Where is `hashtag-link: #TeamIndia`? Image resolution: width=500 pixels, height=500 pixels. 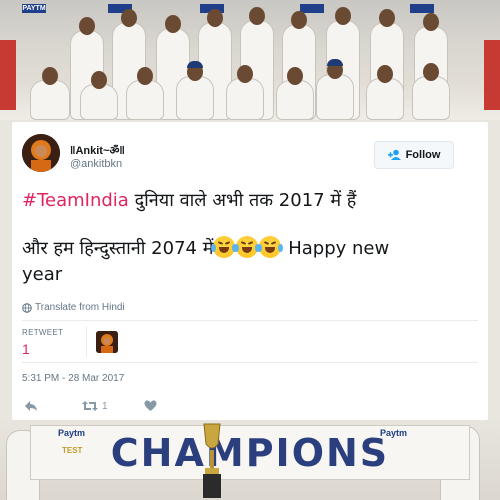 hashtag-link: #TeamIndia is located at coordinates (75, 200).